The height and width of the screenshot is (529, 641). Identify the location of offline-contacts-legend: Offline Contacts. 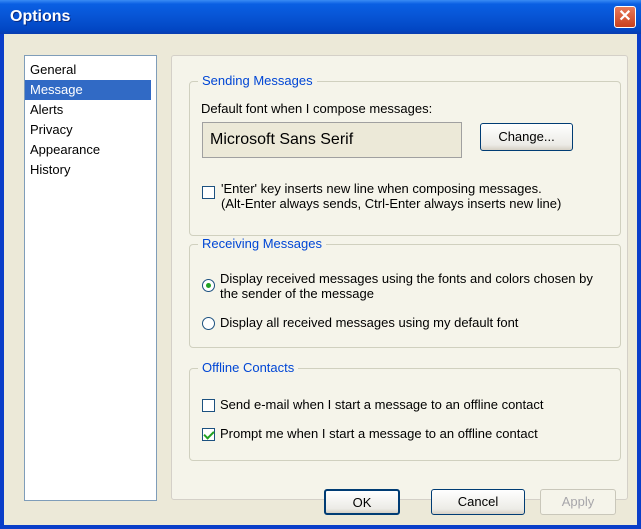
(248, 367).